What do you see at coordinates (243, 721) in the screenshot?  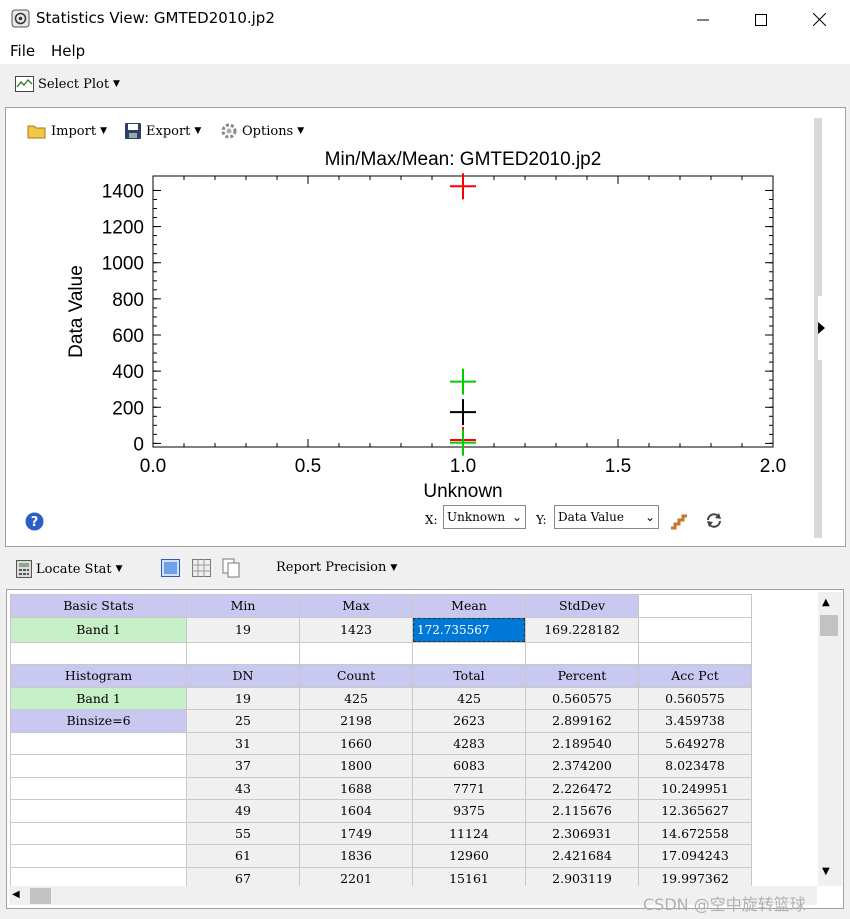 I see `dn-cell: 25` at bounding box center [243, 721].